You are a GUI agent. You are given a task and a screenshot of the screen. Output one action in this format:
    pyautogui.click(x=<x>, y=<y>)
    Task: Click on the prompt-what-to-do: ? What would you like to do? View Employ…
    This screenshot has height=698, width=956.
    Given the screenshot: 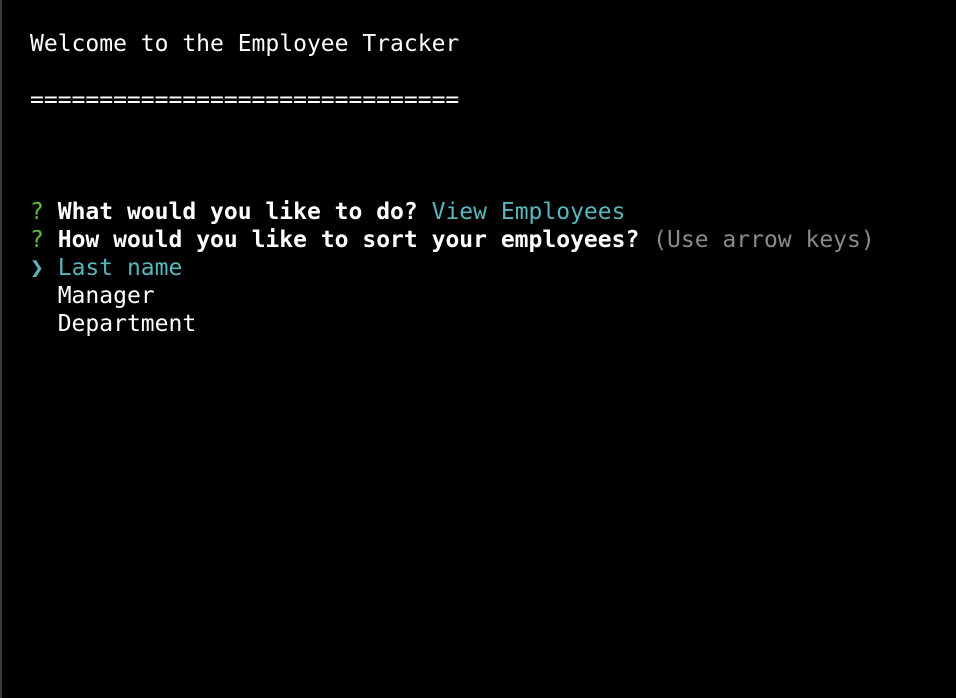 What is the action you would take?
    pyautogui.click(x=327, y=212)
    